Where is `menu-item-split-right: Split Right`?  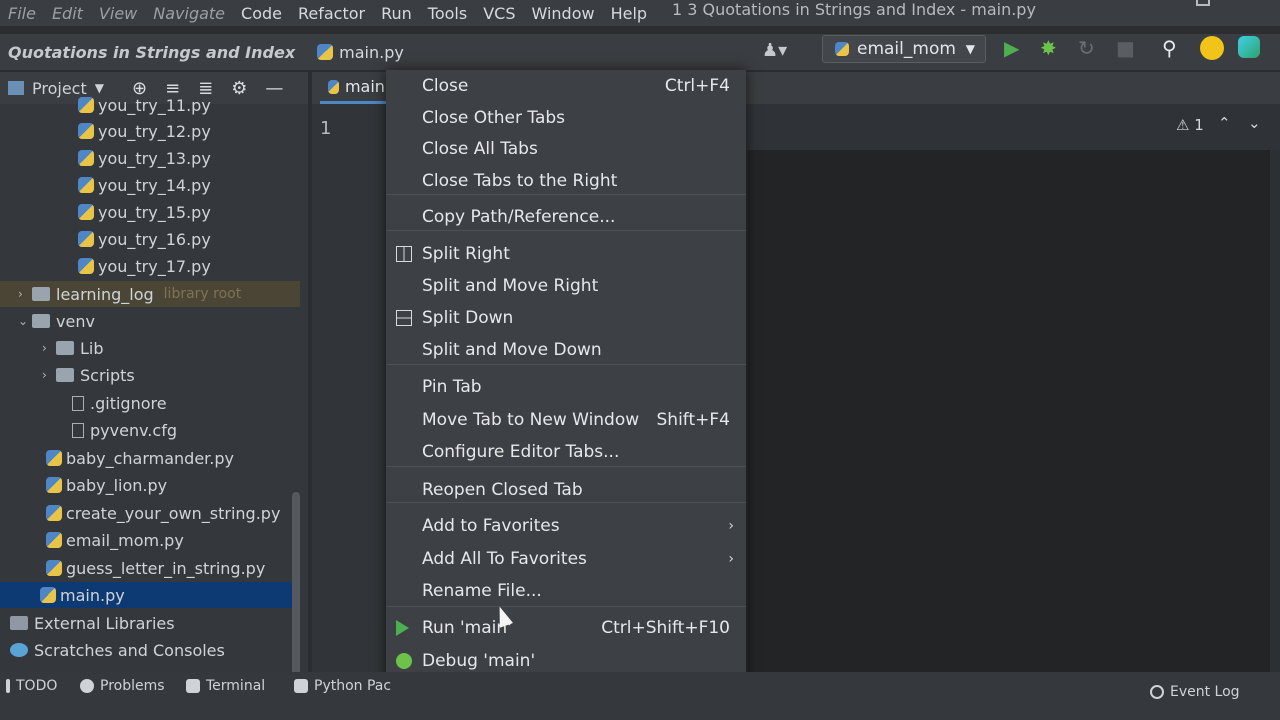 menu-item-split-right: Split Right is located at coordinates (566, 254).